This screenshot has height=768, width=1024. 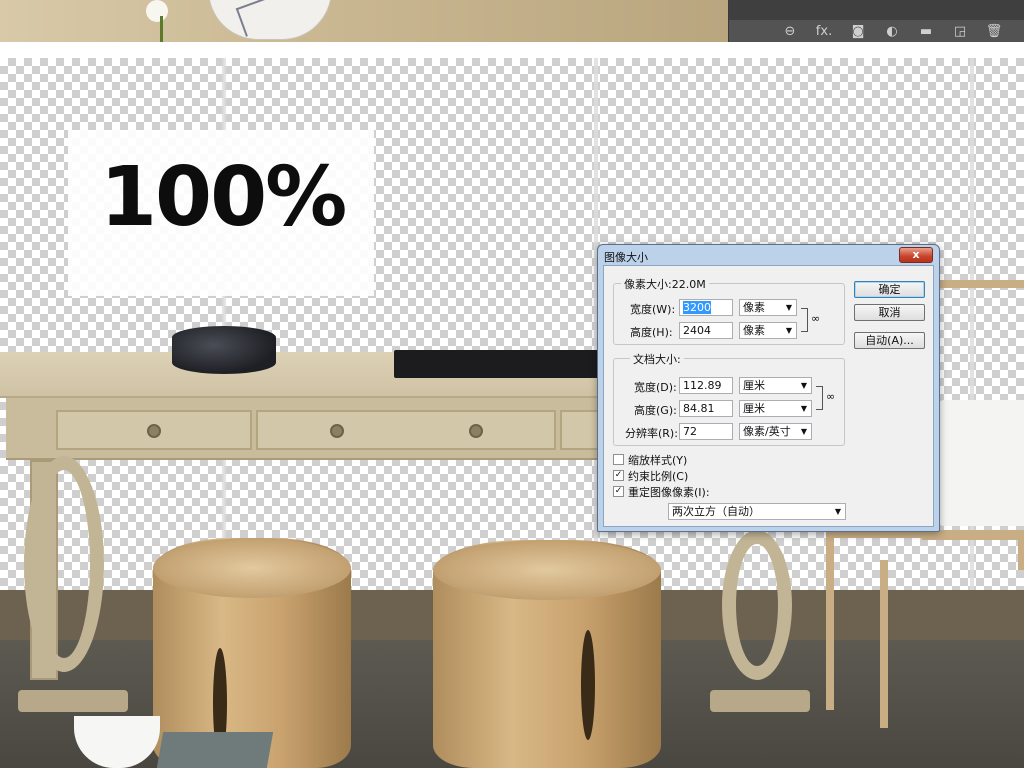 I want to click on delete-layer-icon: 🗑, so click(x=994, y=32).